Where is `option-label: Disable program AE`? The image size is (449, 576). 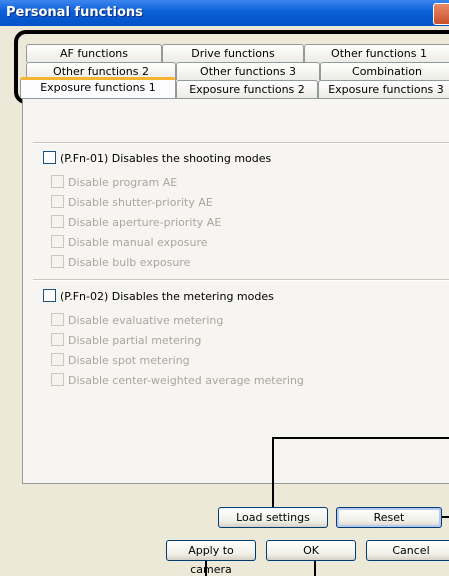 option-label: Disable program AE is located at coordinates (123, 182).